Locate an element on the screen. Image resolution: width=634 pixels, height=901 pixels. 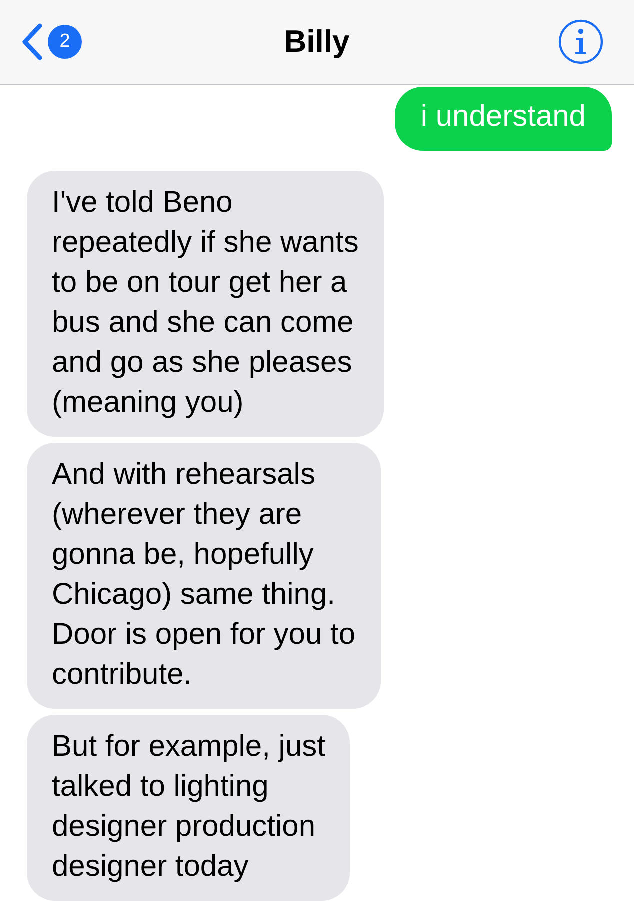
back-icon is located at coordinates (32, 42).